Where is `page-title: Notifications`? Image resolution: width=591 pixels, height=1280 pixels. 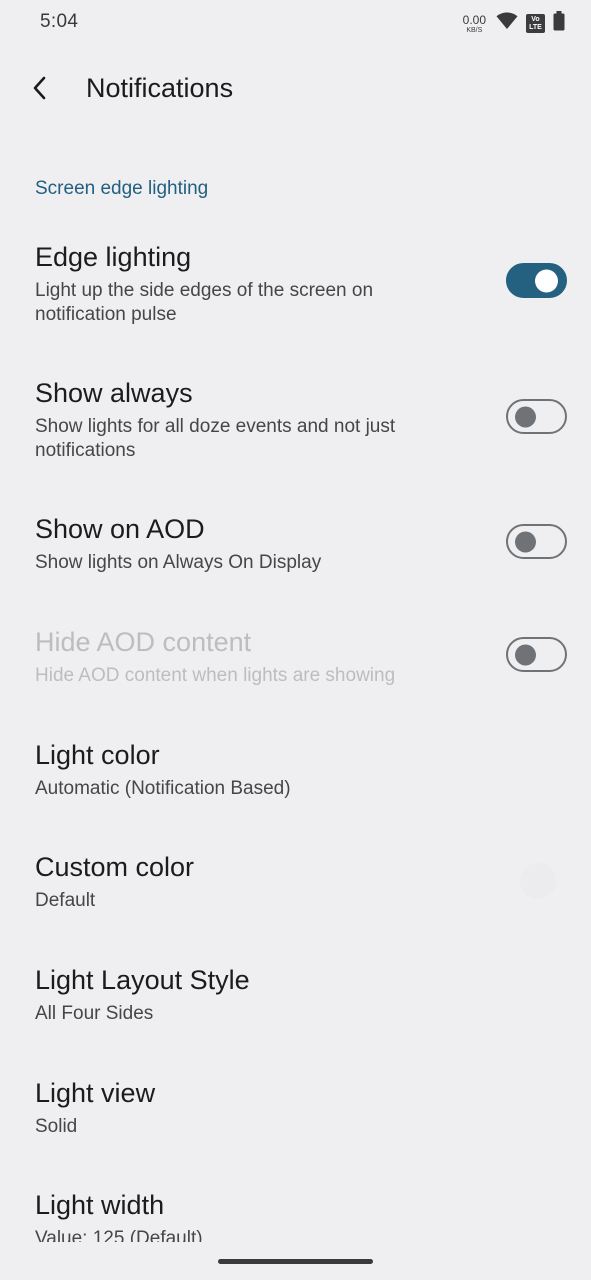 page-title: Notifications is located at coordinates (160, 88).